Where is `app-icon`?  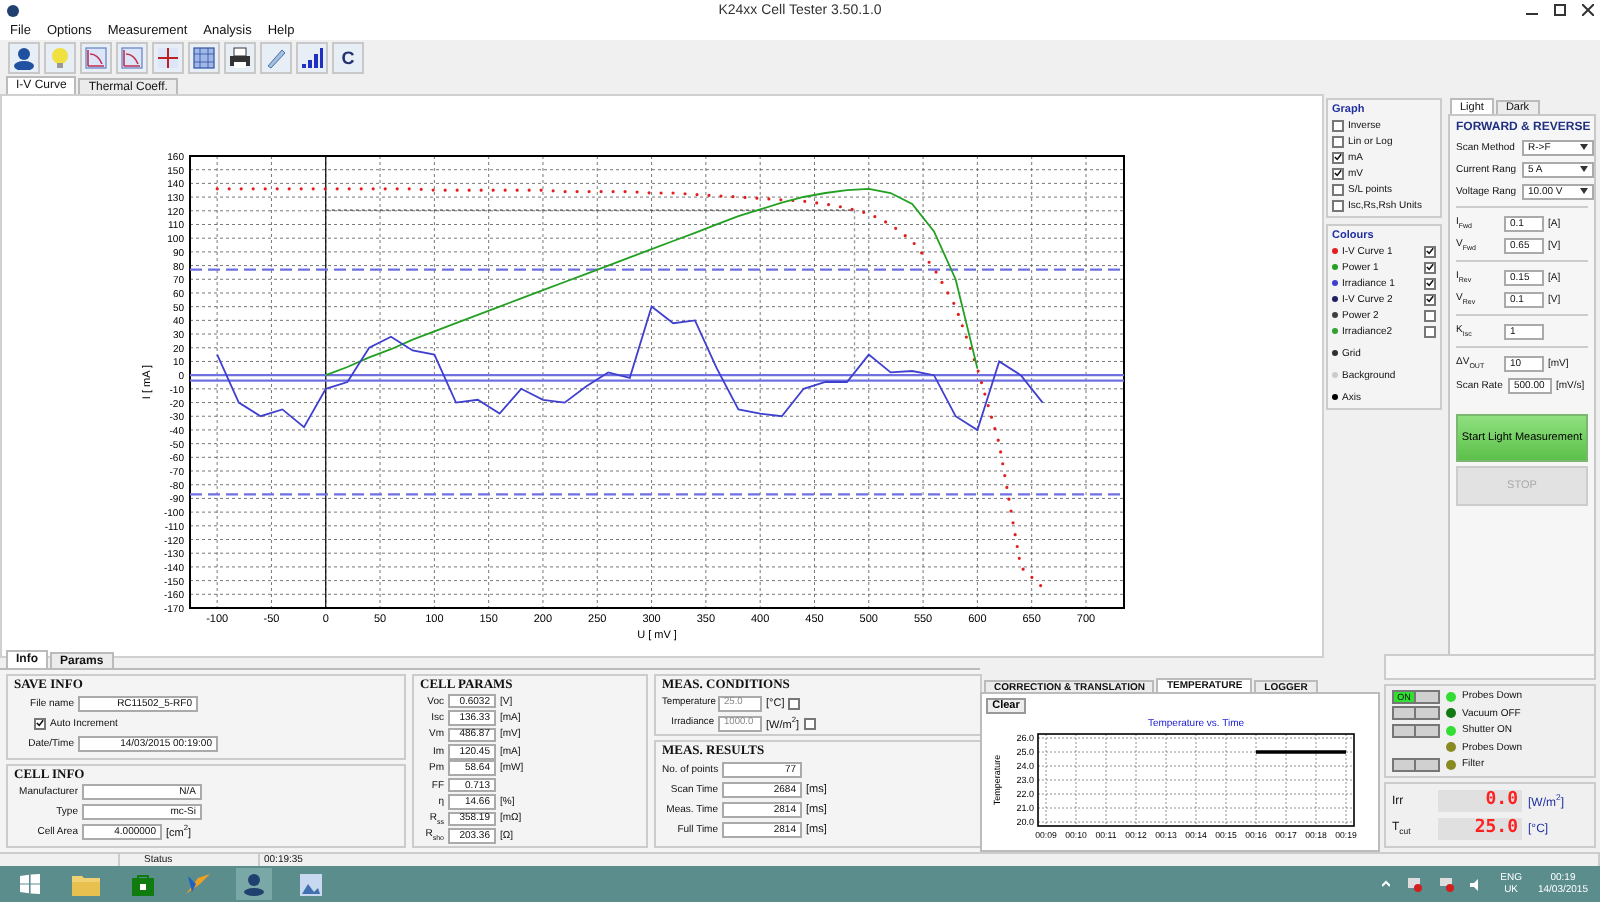 app-icon is located at coordinates (13, 10).